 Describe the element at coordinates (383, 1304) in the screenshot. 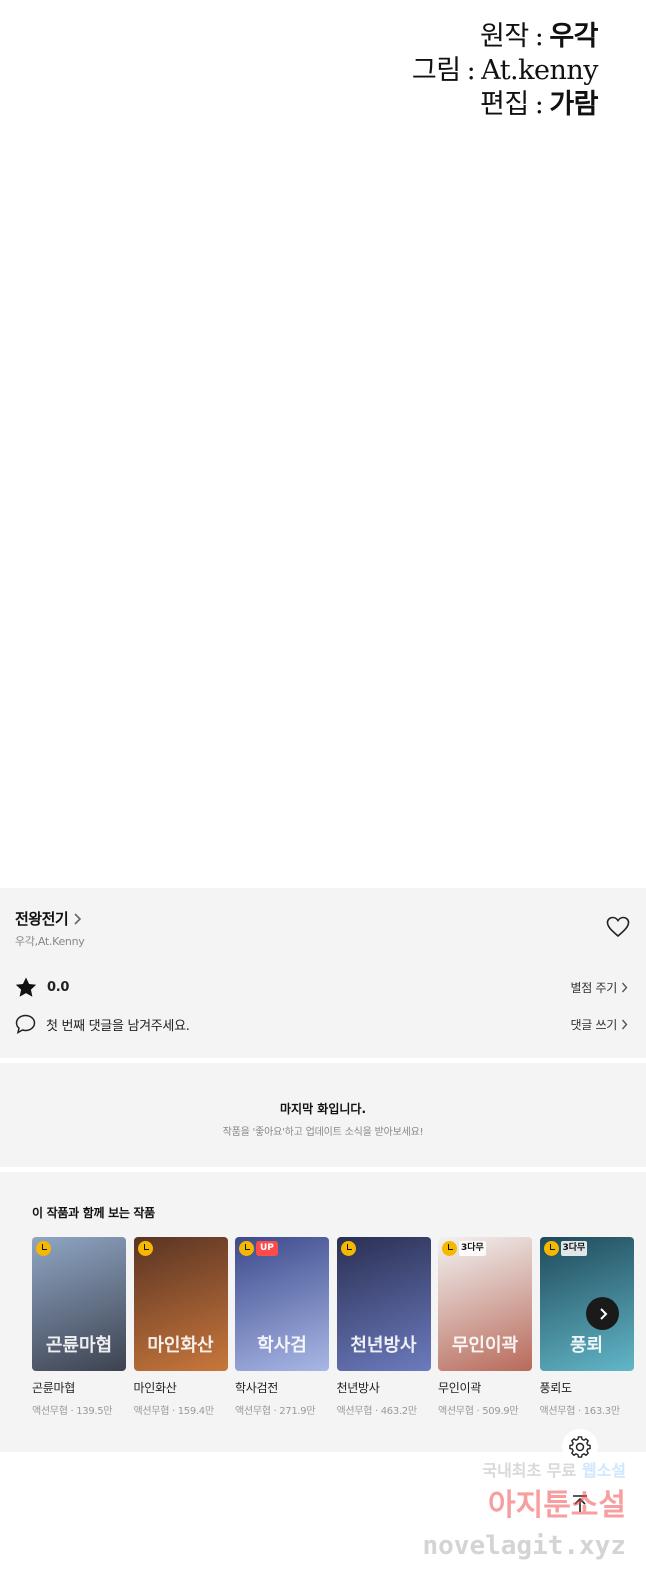

I see `cover-thumbnail: 천년방사` at that location.